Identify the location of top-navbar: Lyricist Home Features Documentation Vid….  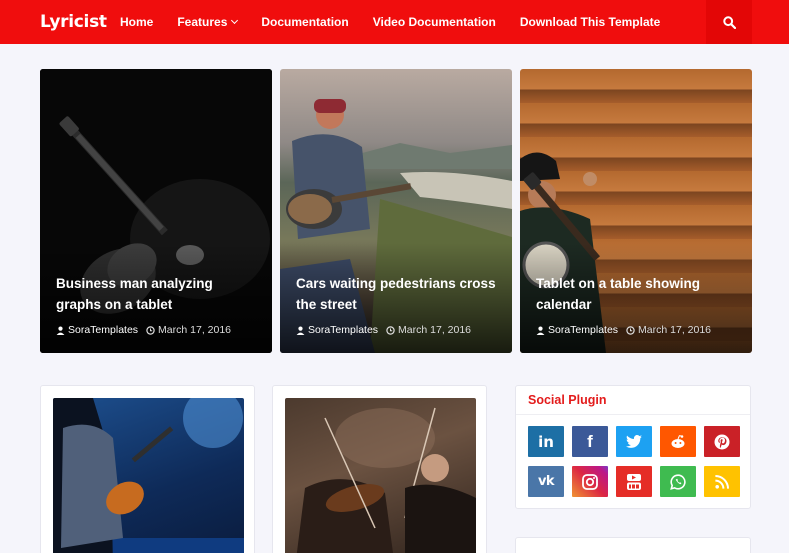
(394, 22).